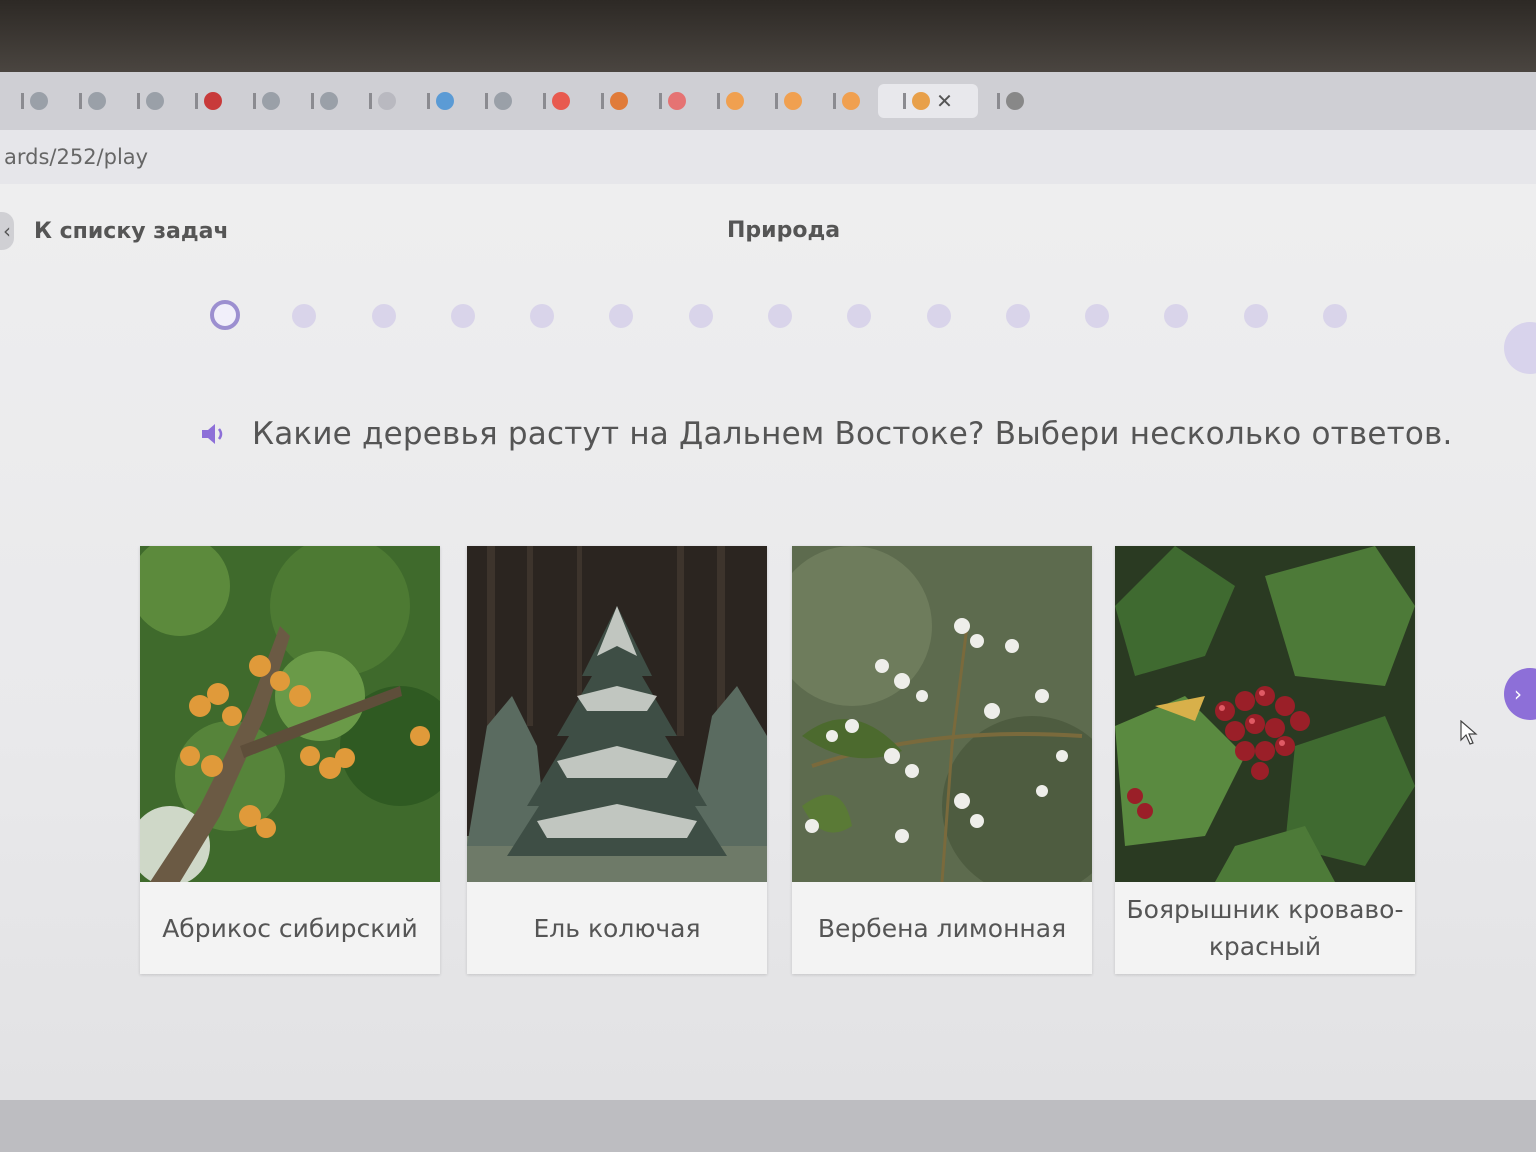 The image size is (1536, 1152). What do you see at coordinates (1265, 928) in the screenshot?
I see `option-label: Боярышник кроваво-красный` at bounding box center [1265, 928].